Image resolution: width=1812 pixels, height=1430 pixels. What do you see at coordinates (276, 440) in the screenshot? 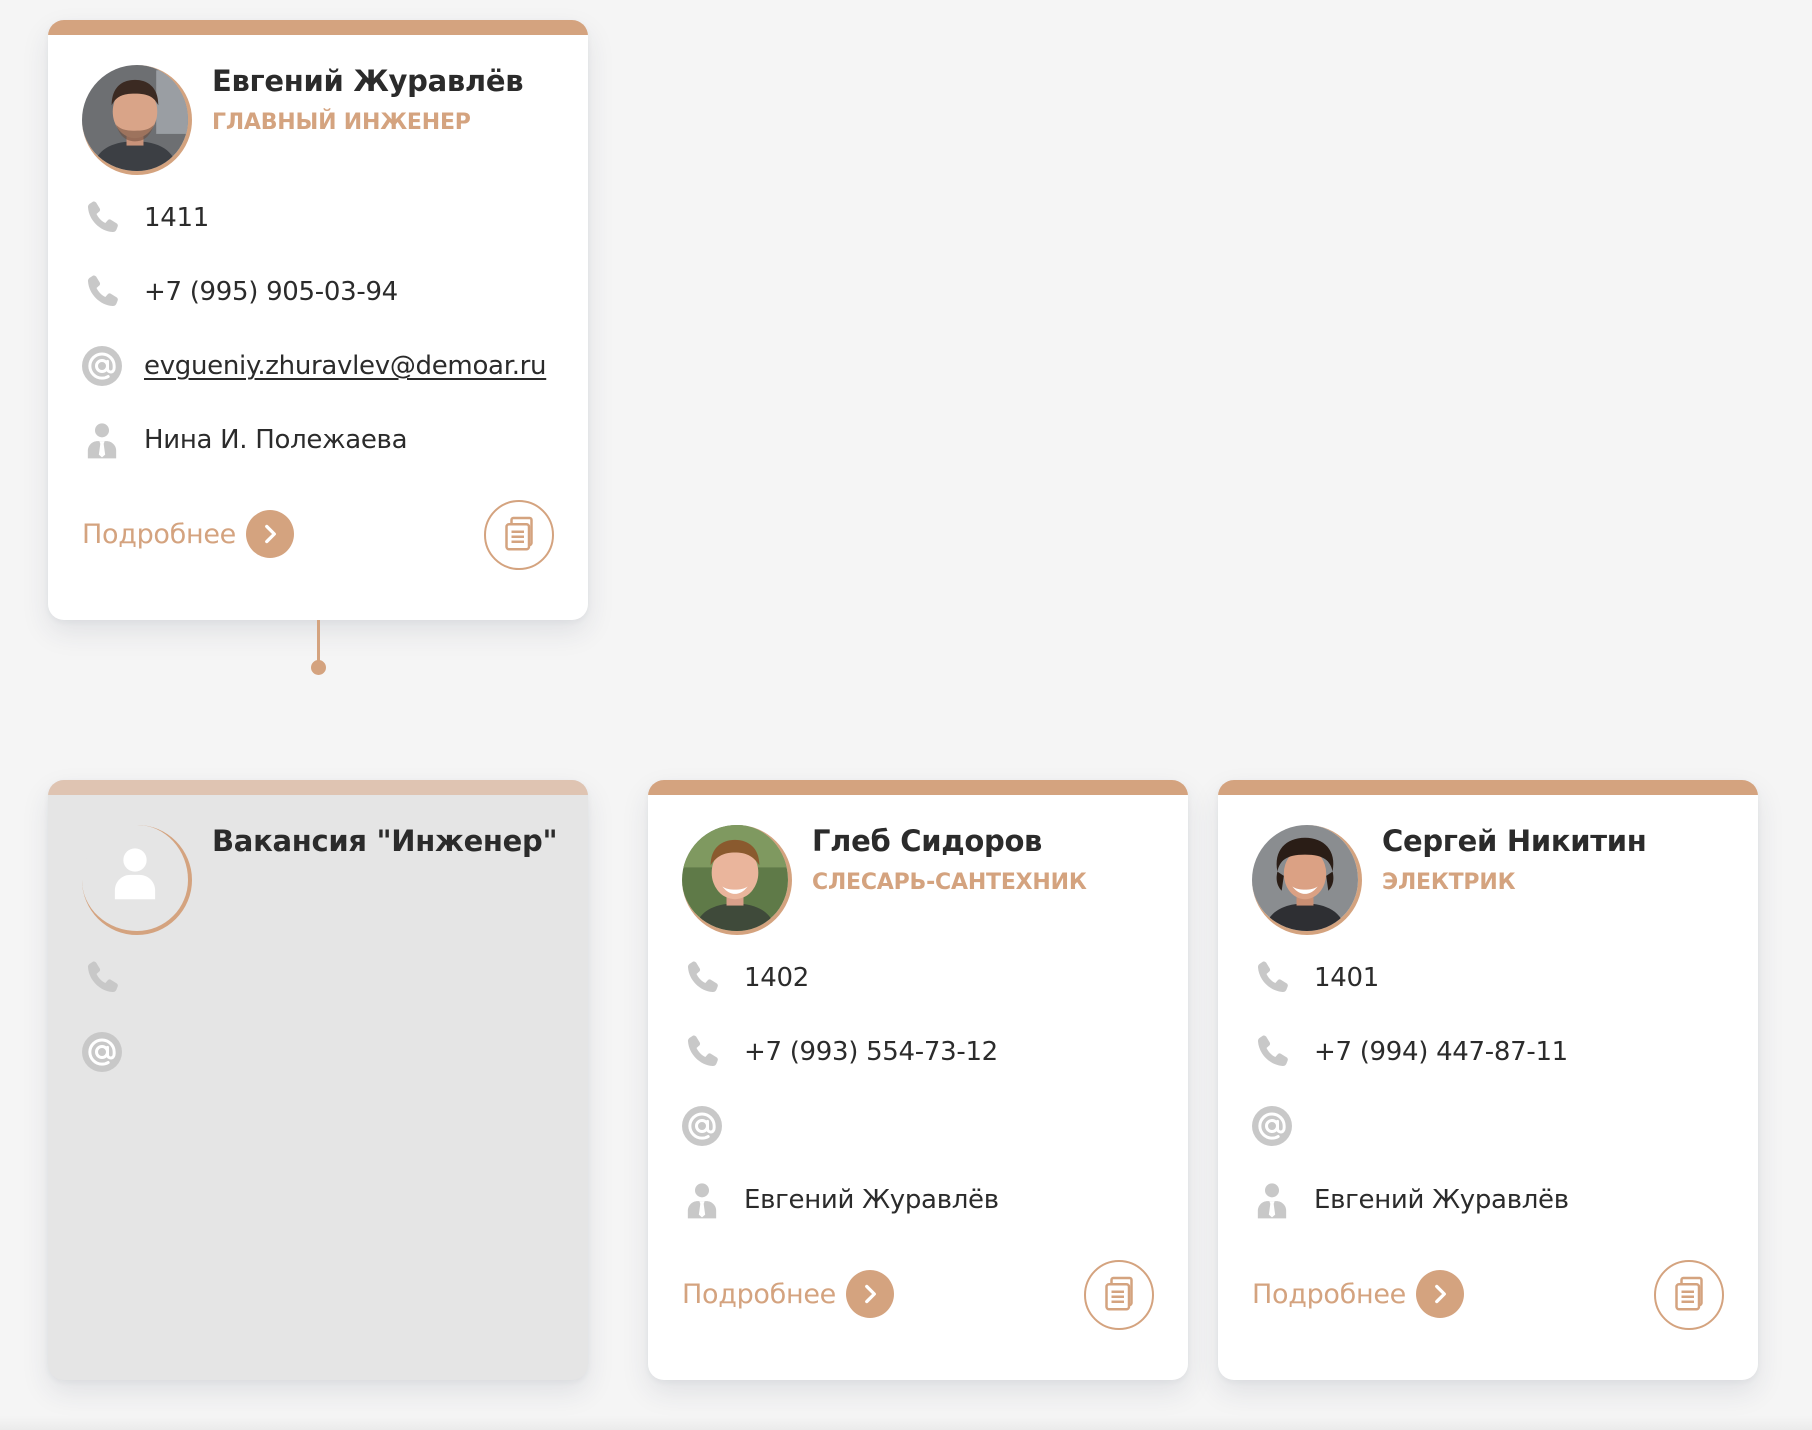
I see `manager-name: Нина И. Полежаева` at bounding box center [276, 440].